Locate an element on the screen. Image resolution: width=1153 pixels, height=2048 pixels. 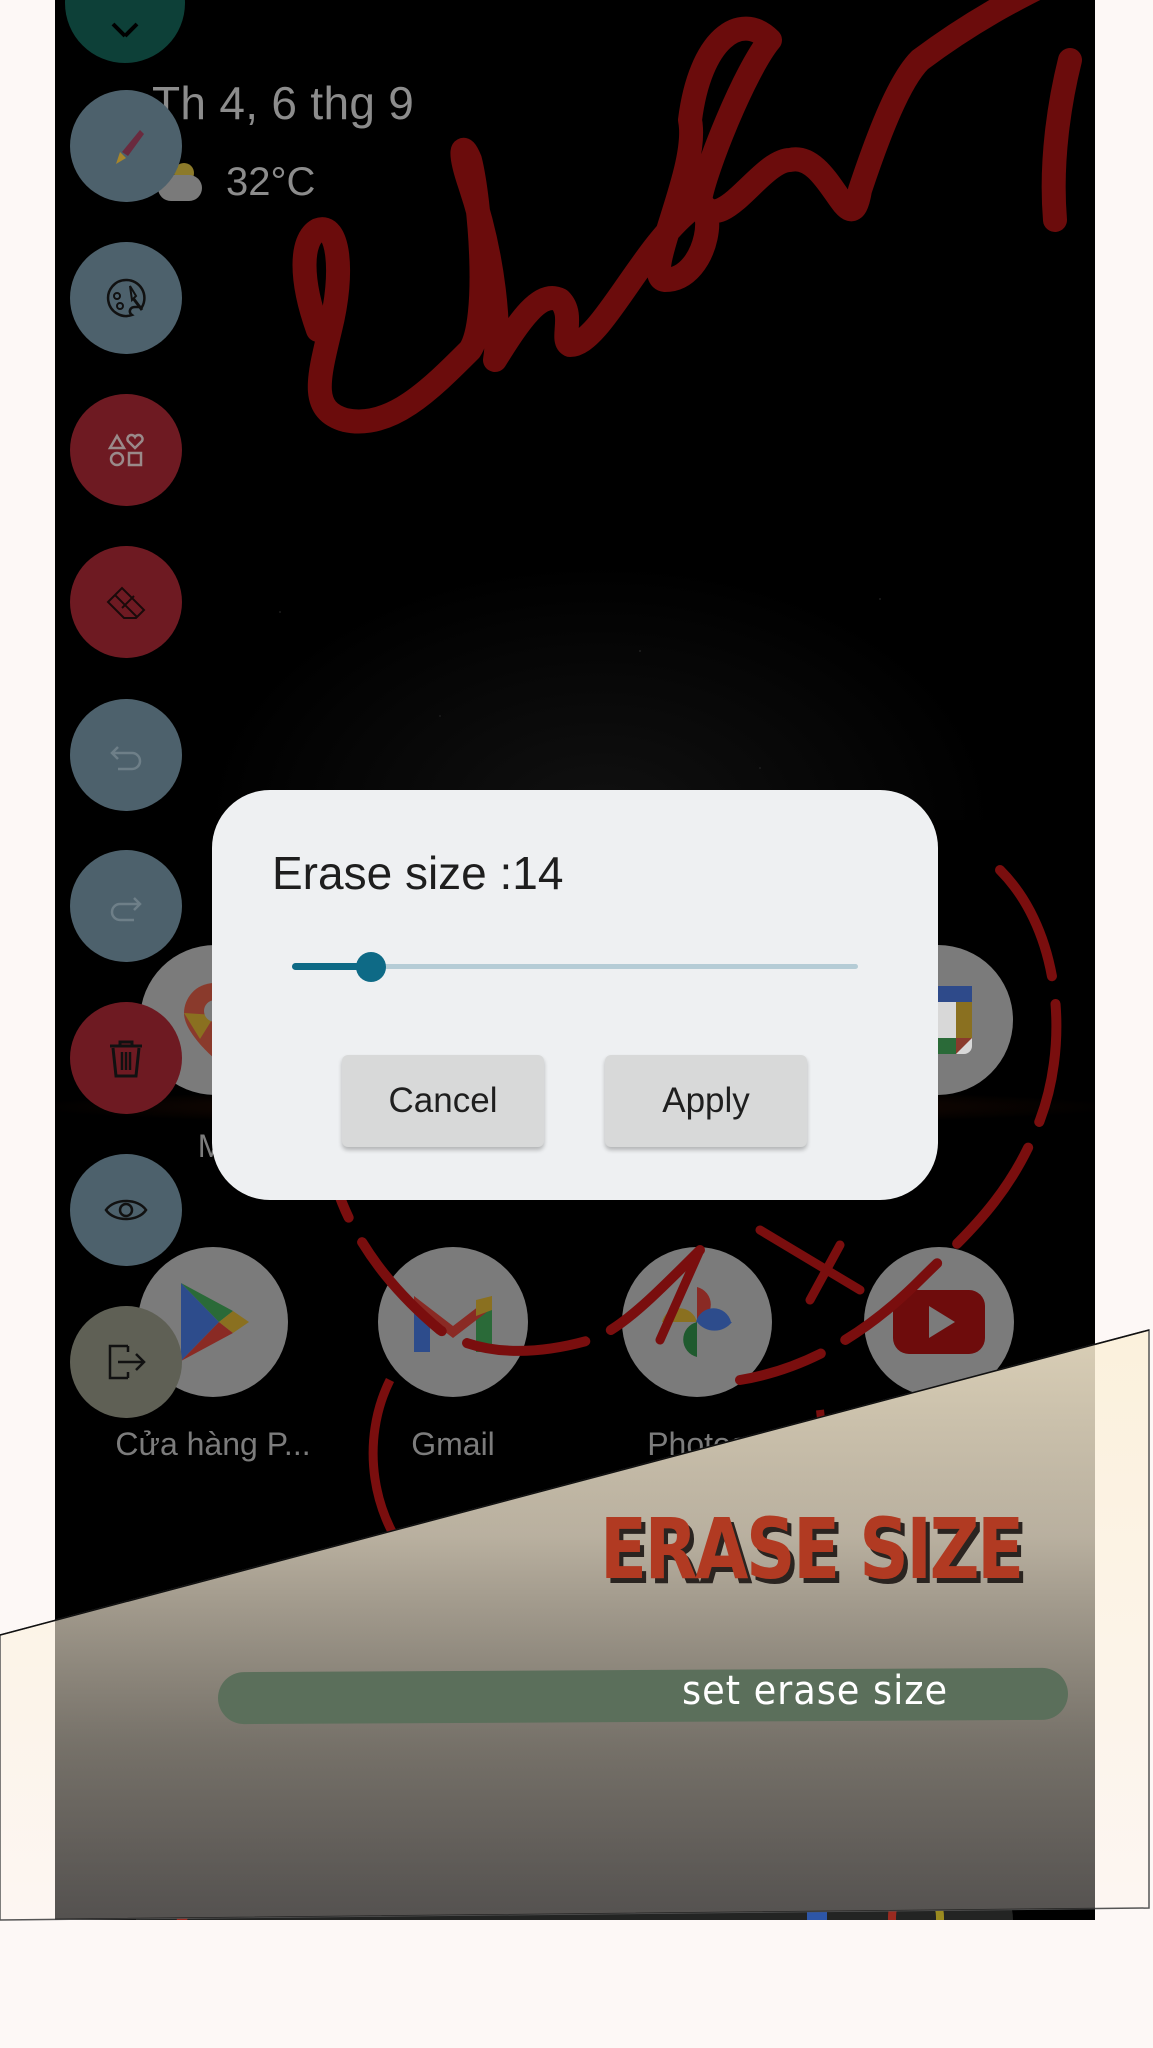
dialog-title: Erase size :14 is located at coordinates (418, 873).